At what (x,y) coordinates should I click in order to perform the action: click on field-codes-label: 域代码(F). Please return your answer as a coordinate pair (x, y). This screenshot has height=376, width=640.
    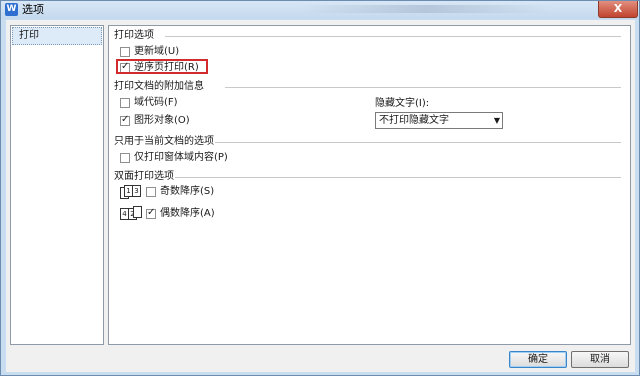
    Looking at the image, I should click on (156, 102).